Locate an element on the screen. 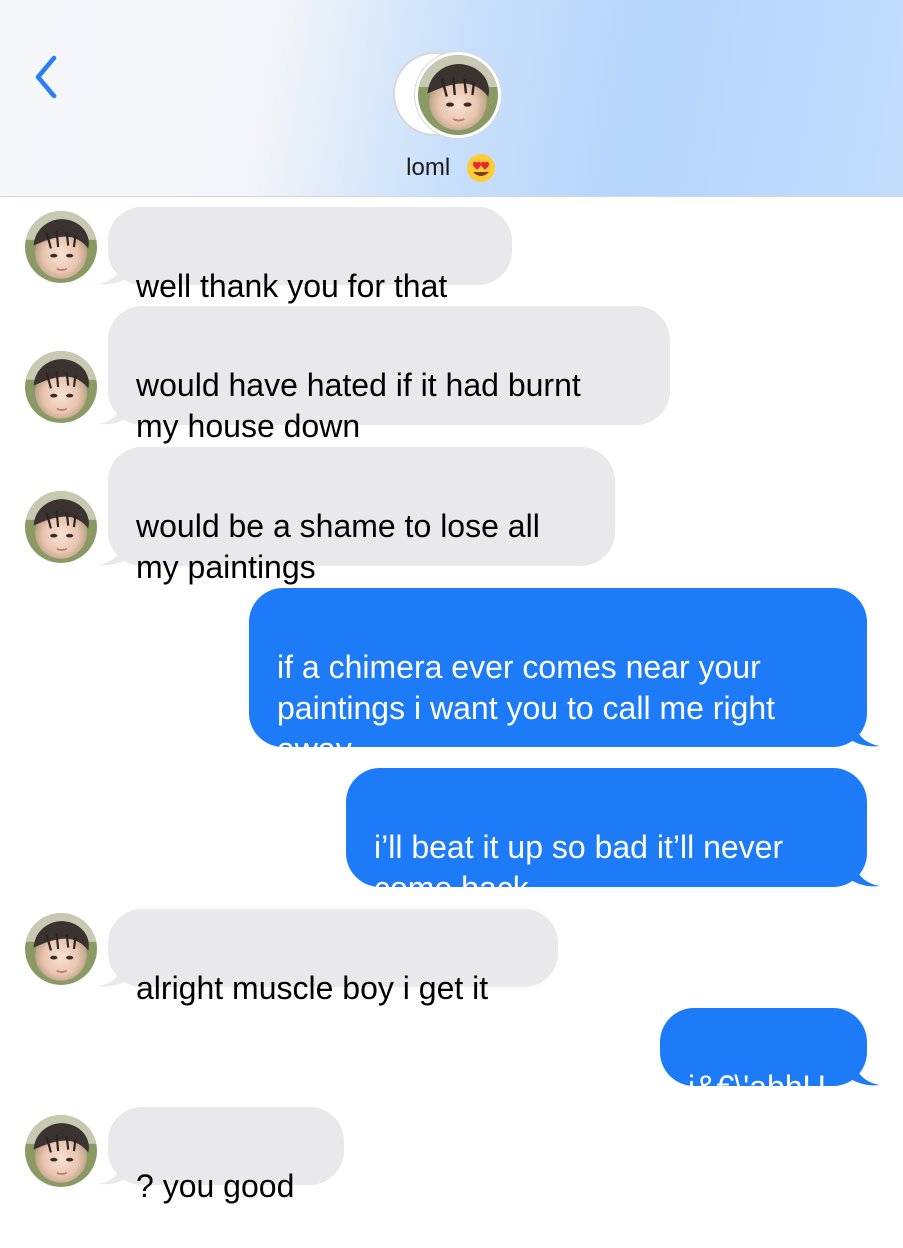 This screenshot has width=903, height=1248. outgoing-message-bubble: i&€\'abhU is located at coordinates (763, 1056).